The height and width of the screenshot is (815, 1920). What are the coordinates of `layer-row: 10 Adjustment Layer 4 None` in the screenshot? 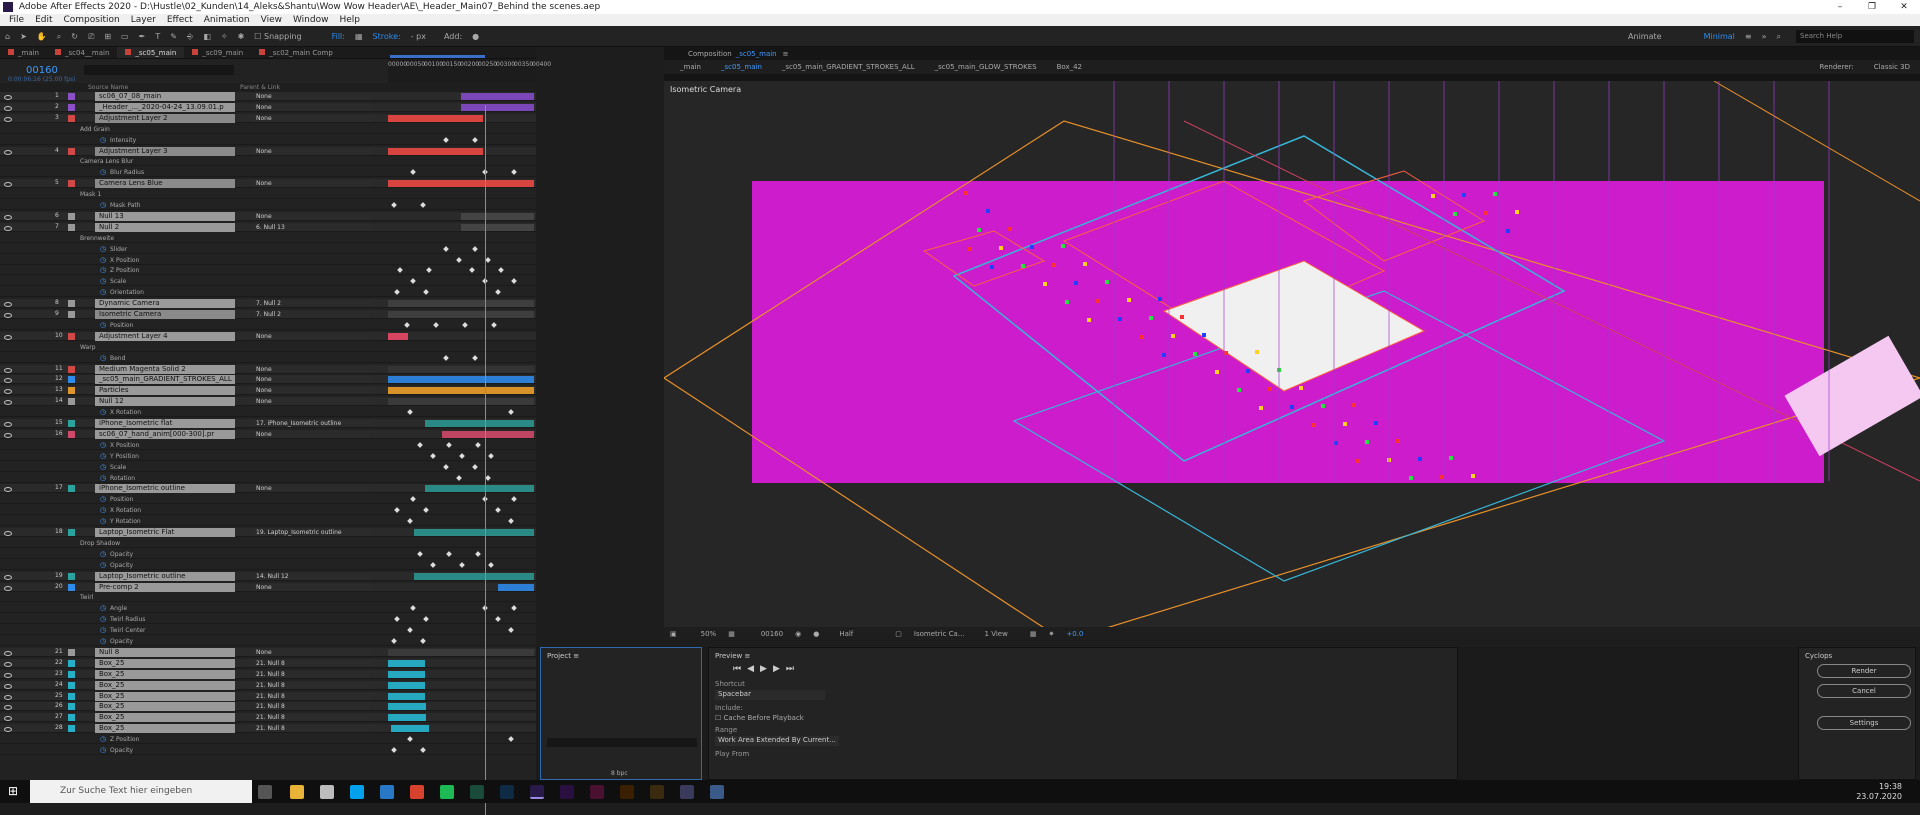 It's located at (268, 336).